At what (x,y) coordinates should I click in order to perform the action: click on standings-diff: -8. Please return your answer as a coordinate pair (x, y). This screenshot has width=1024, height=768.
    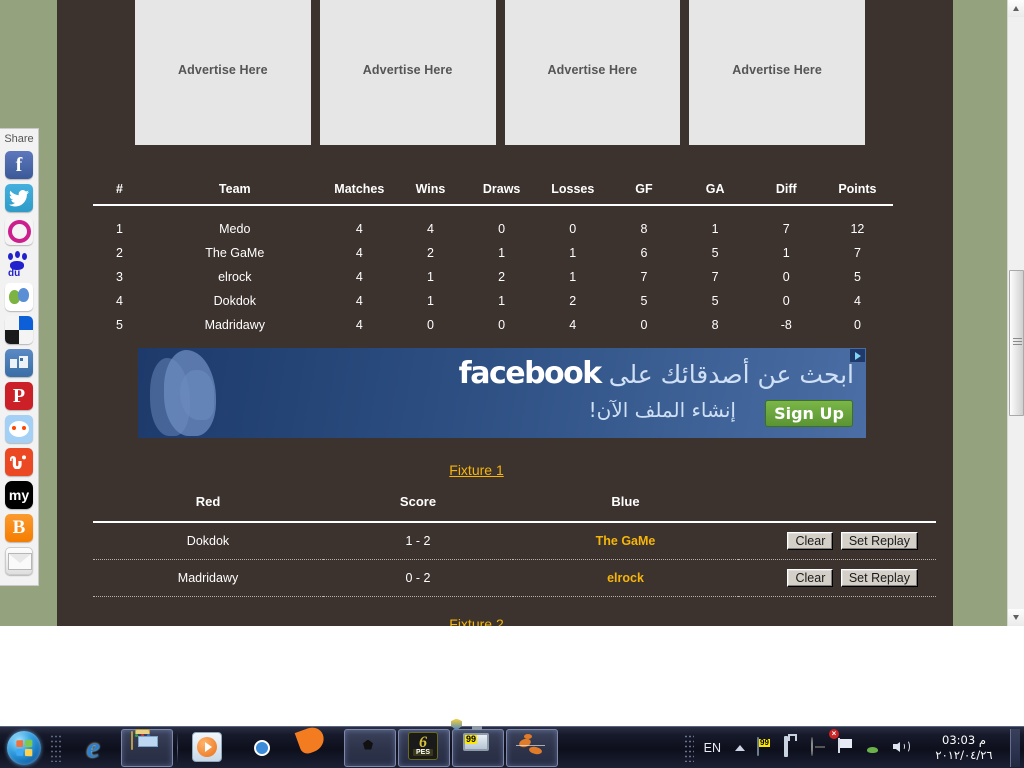
    Looking at the image, I should click on (786, 325).